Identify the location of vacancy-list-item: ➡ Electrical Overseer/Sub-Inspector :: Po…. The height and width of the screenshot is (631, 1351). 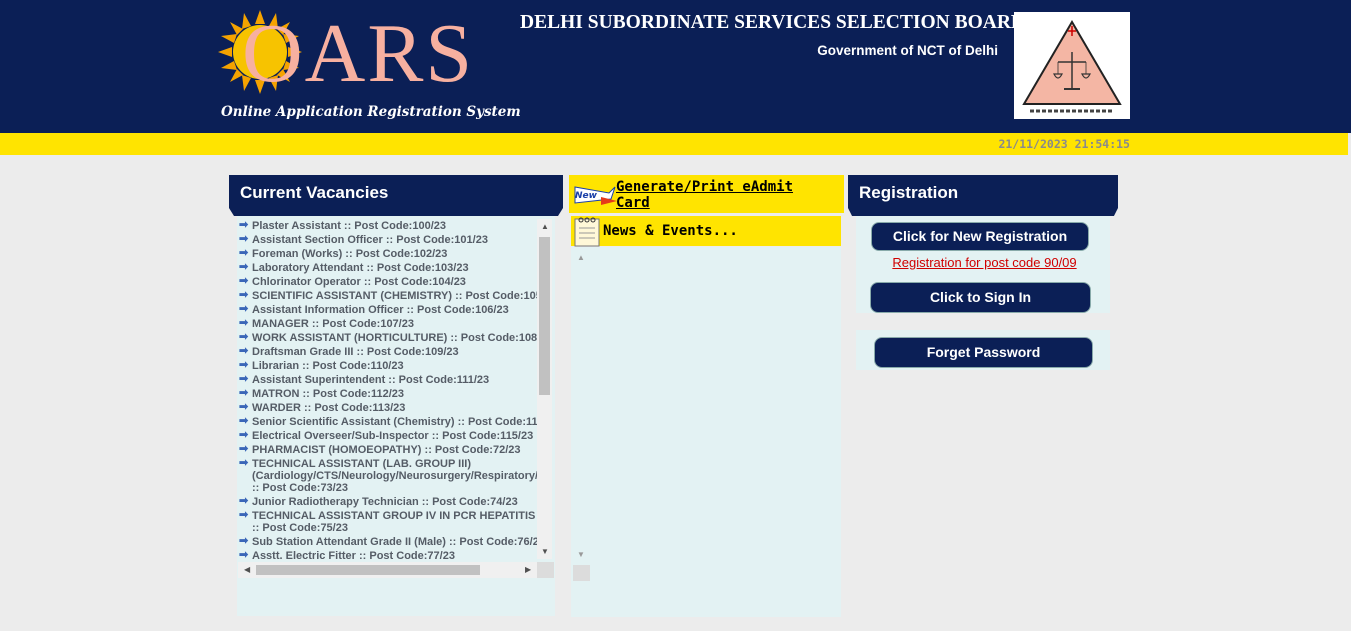
(387, 436).